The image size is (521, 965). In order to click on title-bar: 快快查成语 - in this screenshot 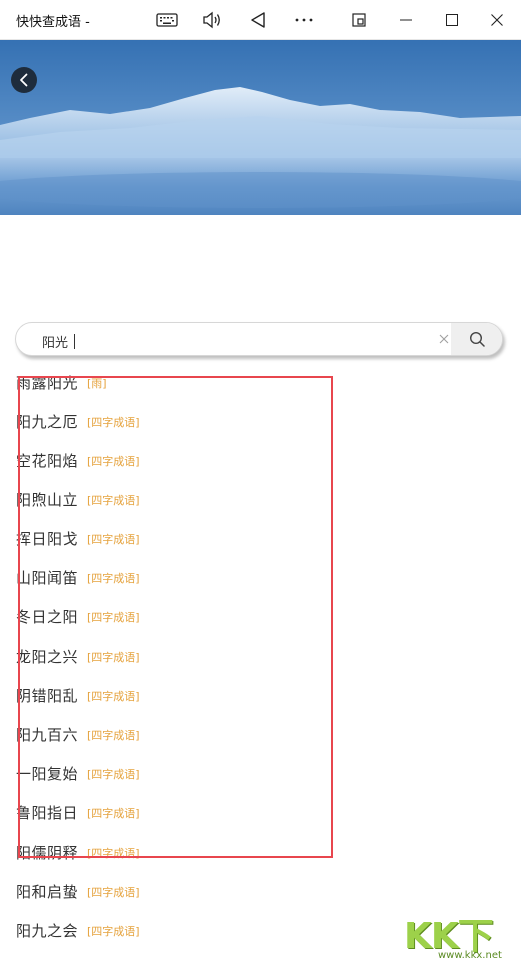, I will do `click(260, 20)`.